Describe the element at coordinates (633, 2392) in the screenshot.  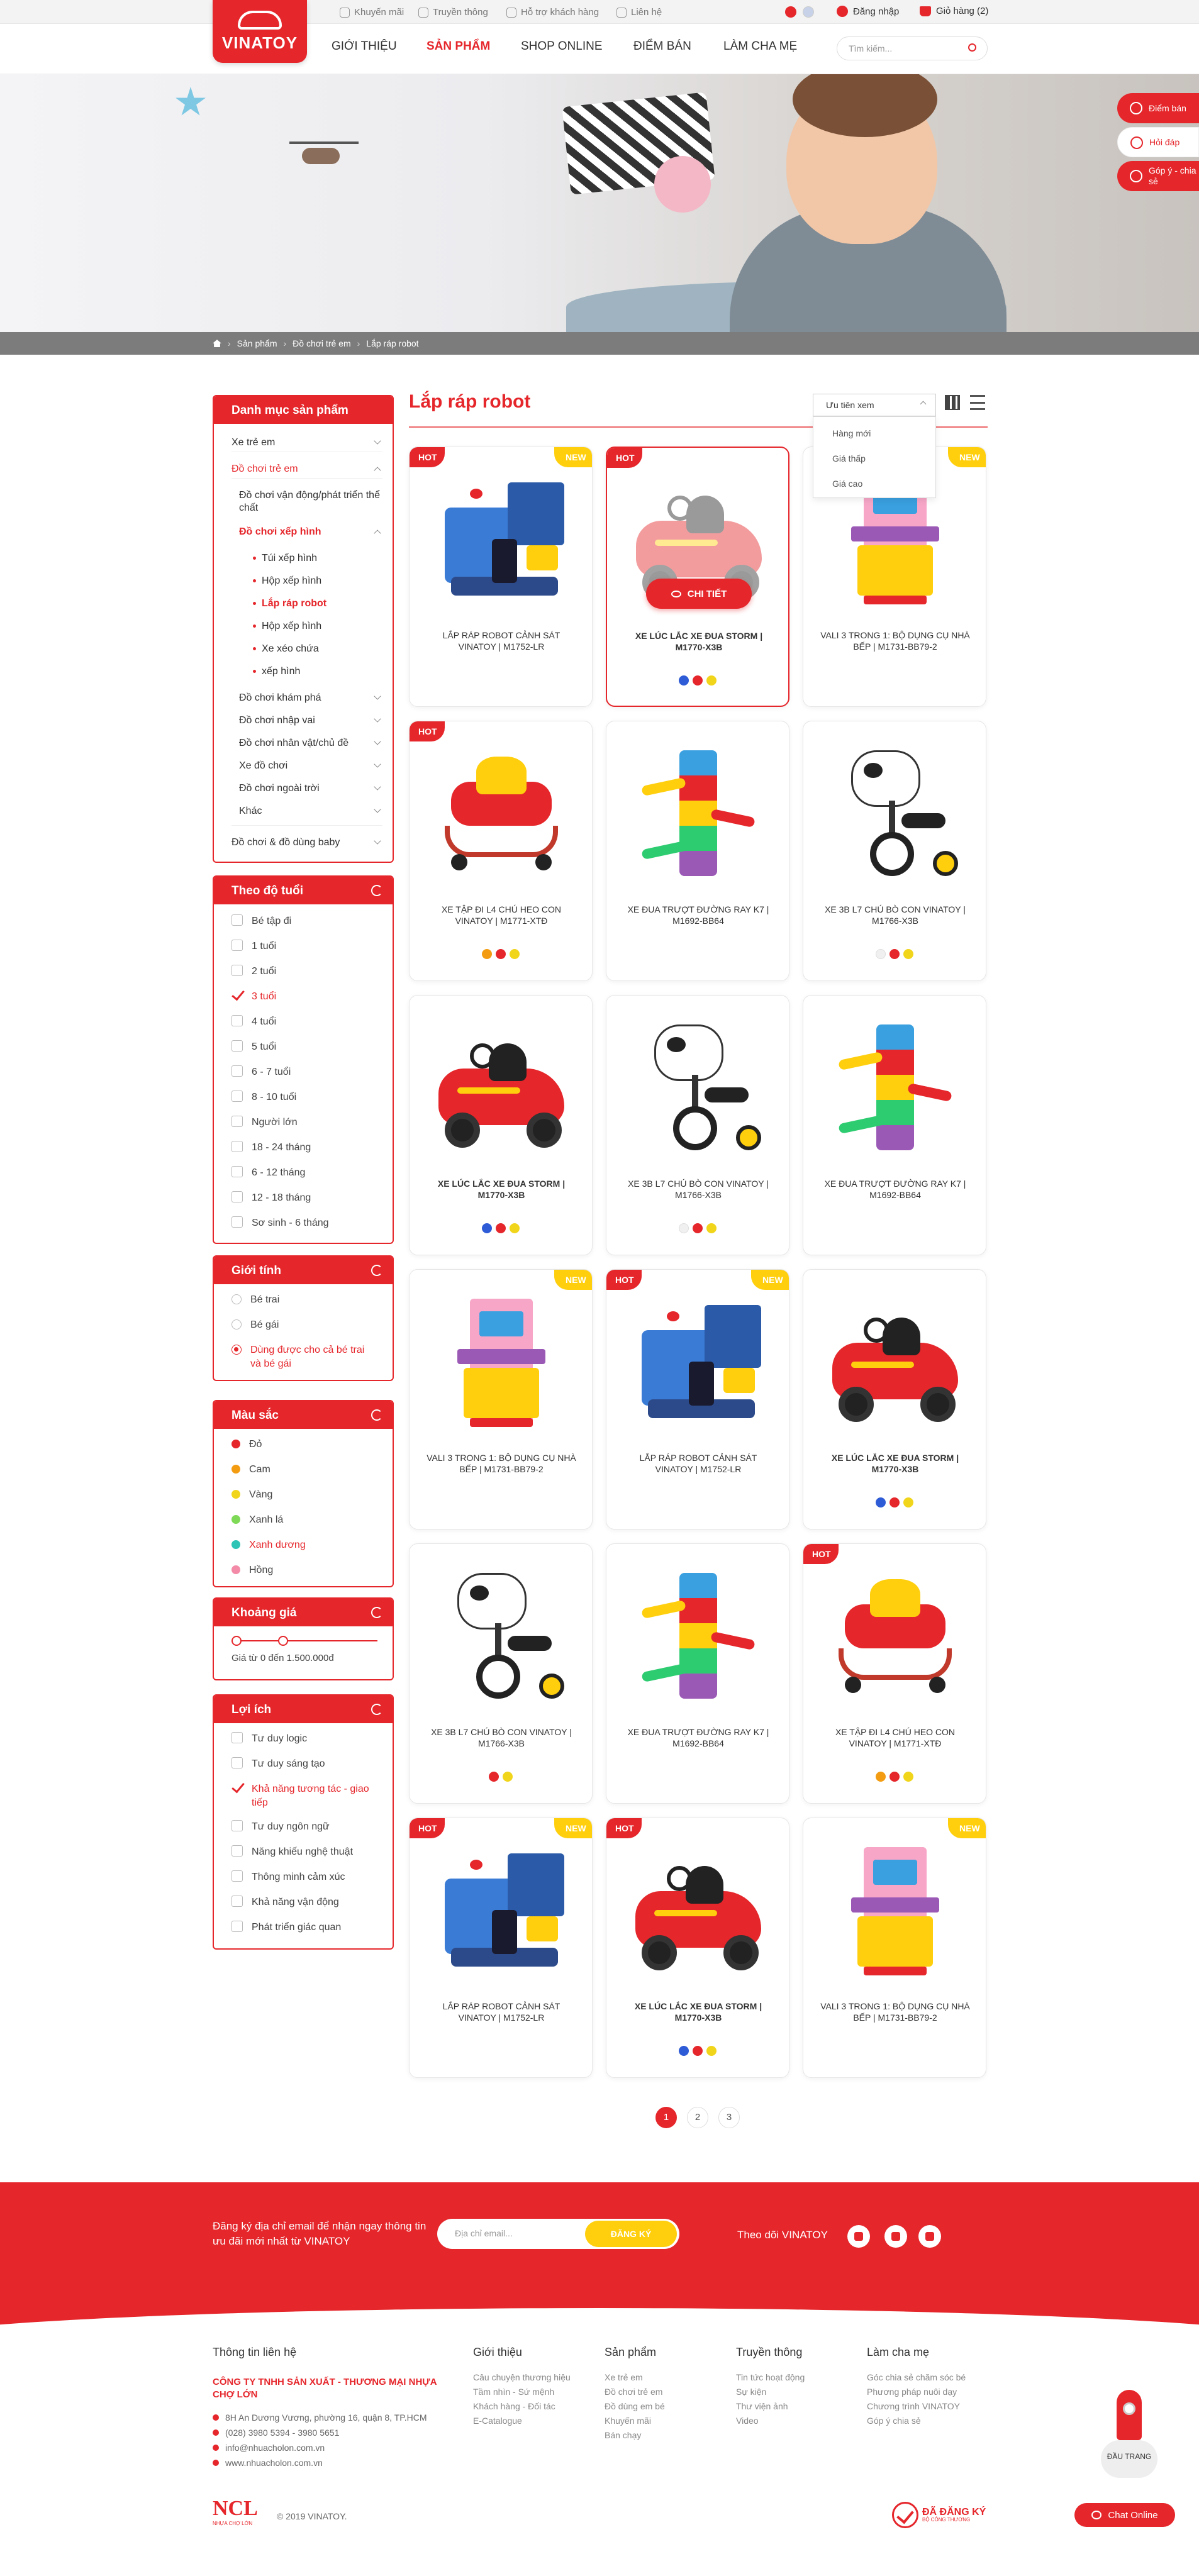
I see `footer-link: Đồ chơi trẻ em` at that location.